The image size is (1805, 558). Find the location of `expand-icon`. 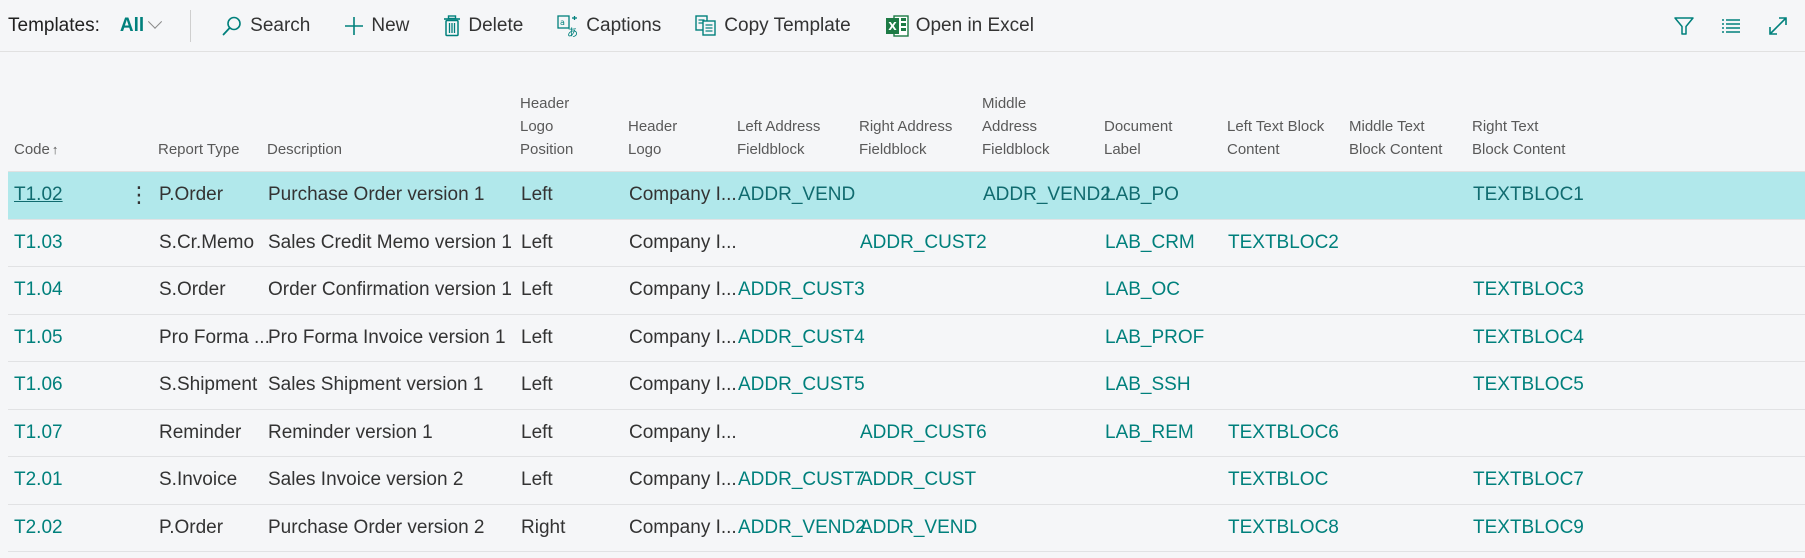

expand-icon is located at coordinates (1778, 26).